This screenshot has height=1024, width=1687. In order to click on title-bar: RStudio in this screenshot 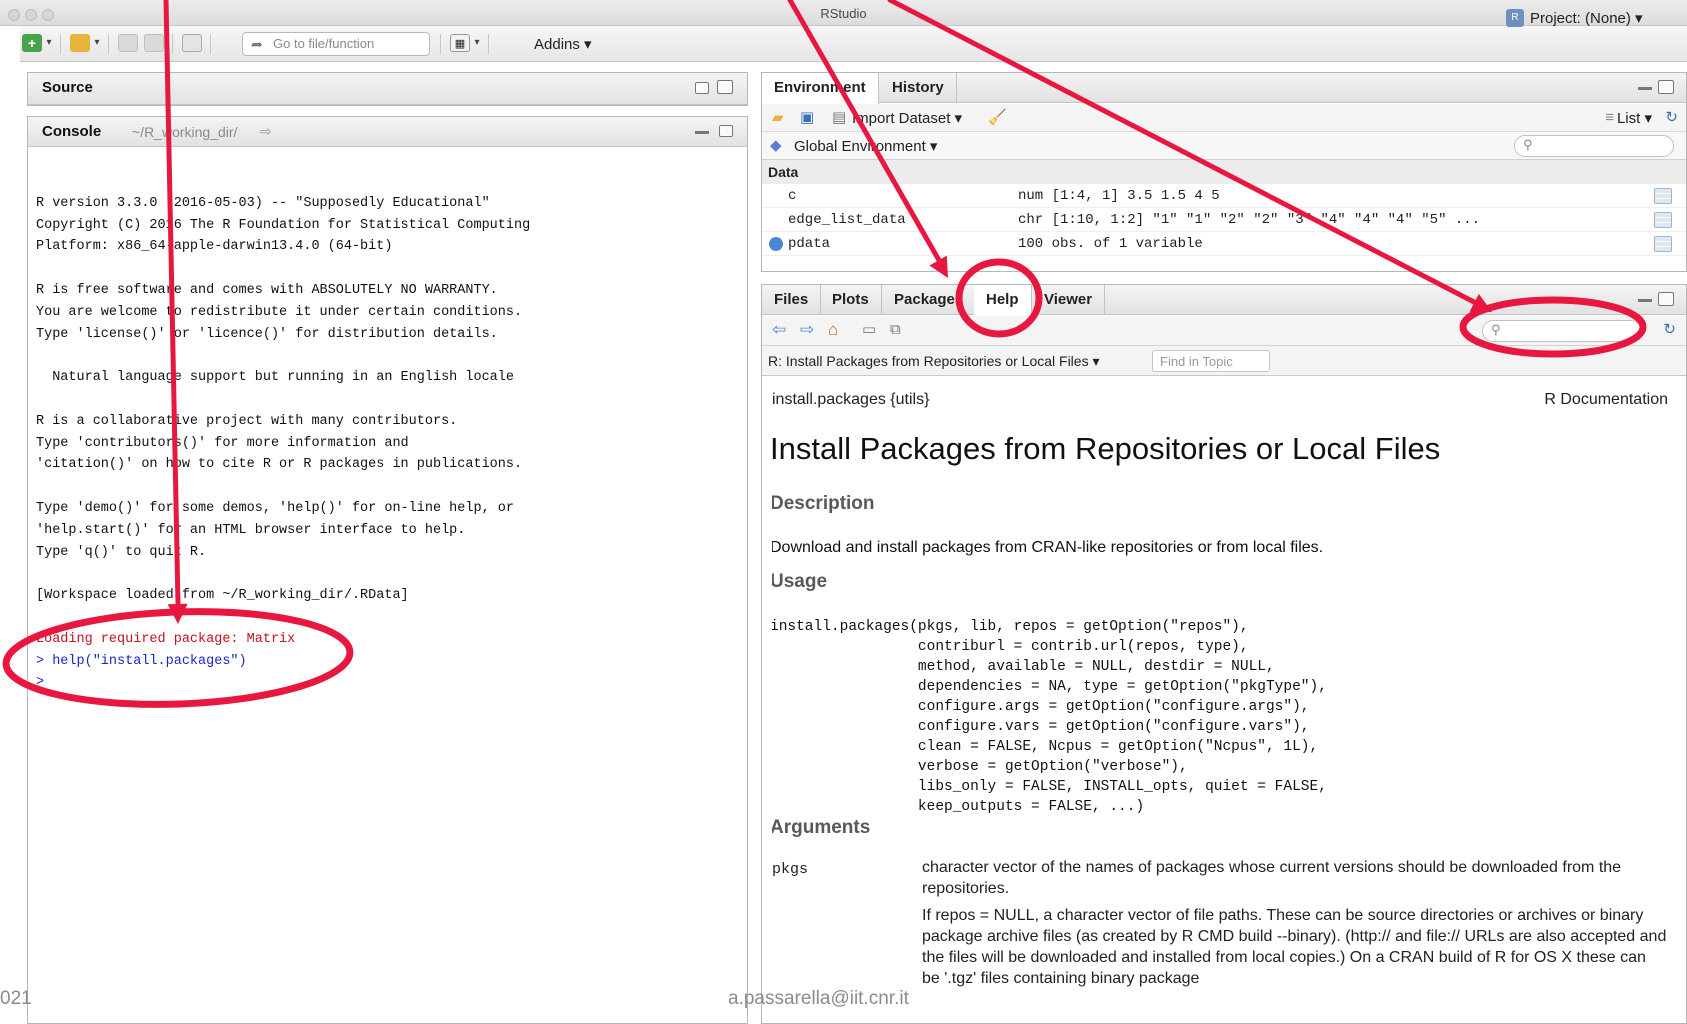, I will do `click(843, 13)`.